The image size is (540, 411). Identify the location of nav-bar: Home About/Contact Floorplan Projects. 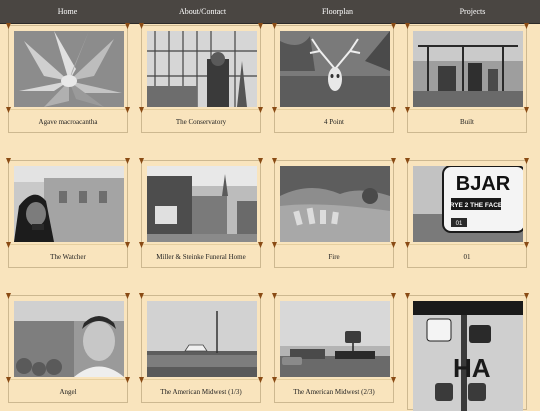
(270, 12).